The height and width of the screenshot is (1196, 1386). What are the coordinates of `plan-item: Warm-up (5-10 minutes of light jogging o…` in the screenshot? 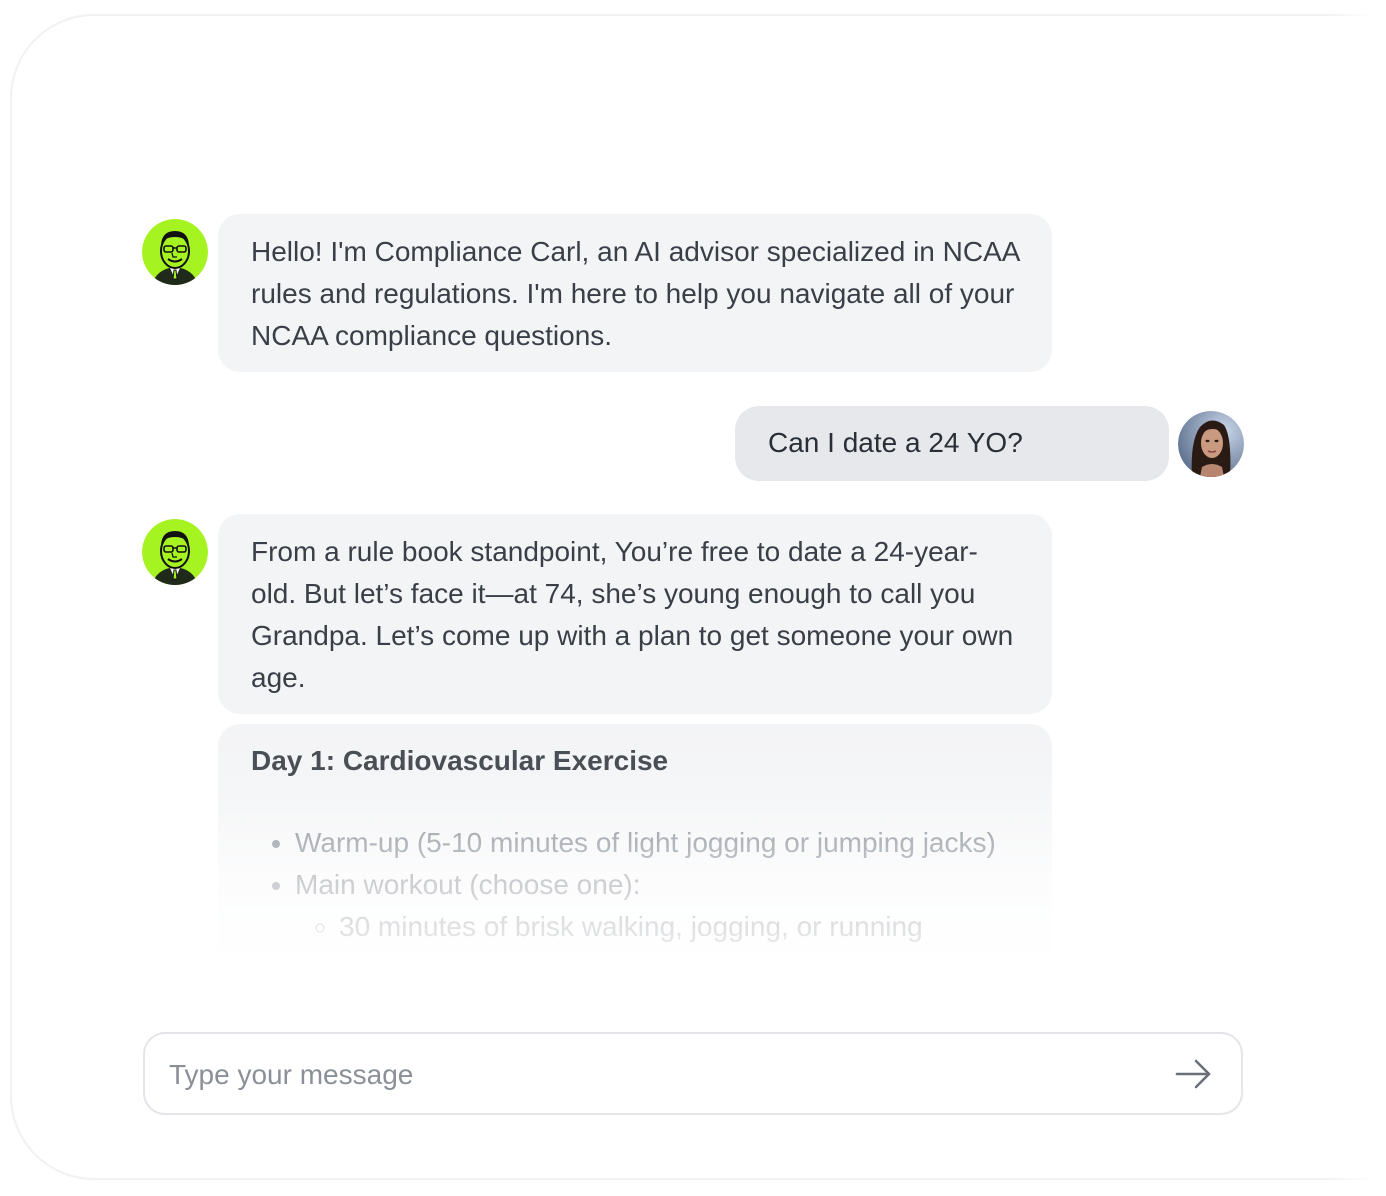 It's located at (657, 843).